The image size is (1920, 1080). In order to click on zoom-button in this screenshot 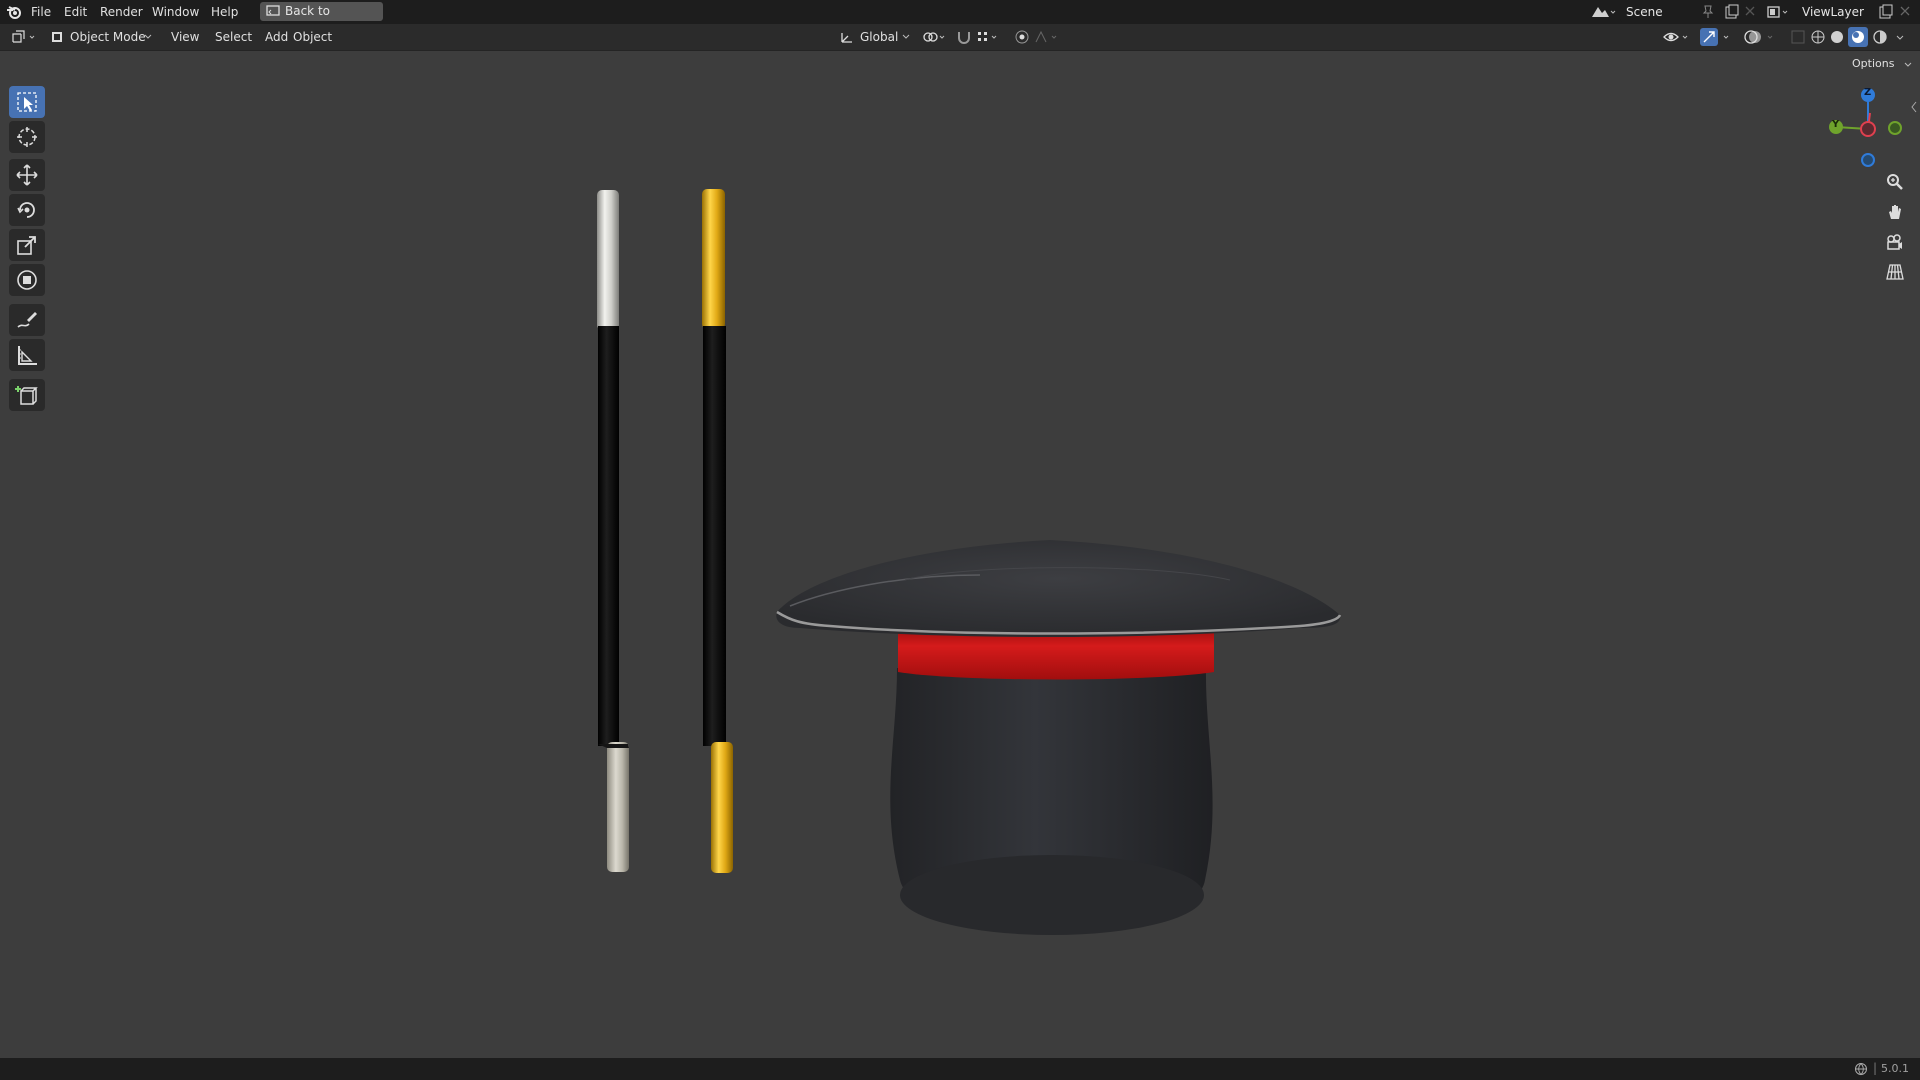, I will do `click(1895, 182)`.